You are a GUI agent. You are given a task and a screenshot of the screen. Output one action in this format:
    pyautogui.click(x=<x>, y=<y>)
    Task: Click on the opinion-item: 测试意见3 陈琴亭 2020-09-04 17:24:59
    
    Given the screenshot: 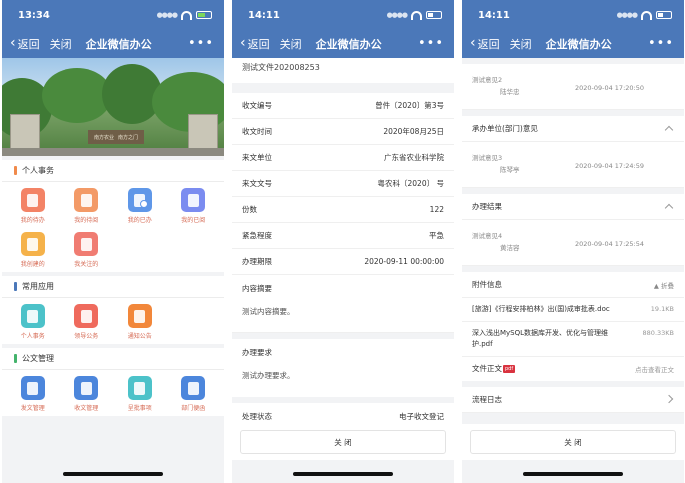 What is the action you would take?
    pyautogui.click(x=573, y=165)
    